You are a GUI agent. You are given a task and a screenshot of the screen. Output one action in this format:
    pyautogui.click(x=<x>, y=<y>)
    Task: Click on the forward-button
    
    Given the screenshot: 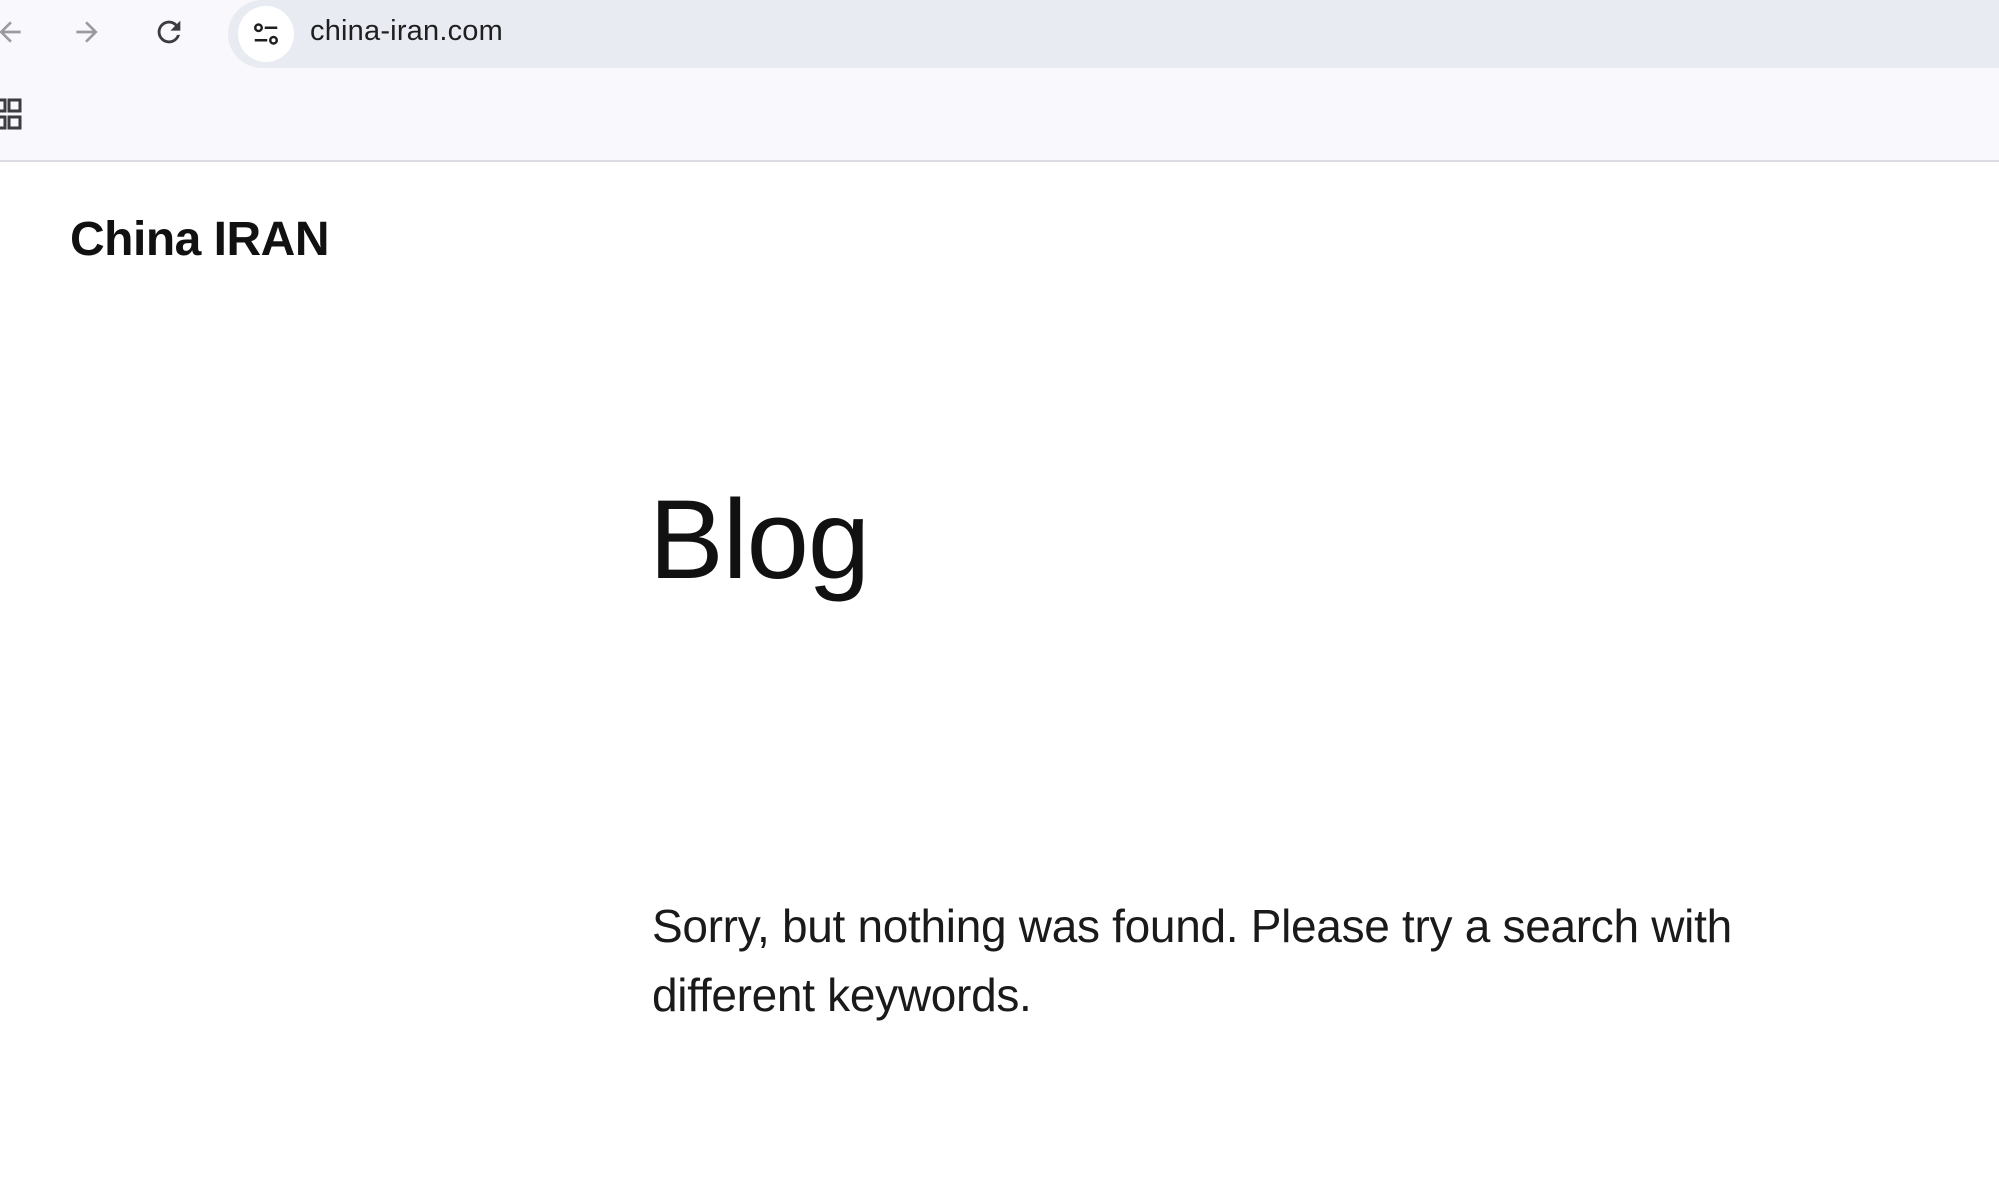 What is the action you would take?
    pyautogui.click(x=87, y=32)
    